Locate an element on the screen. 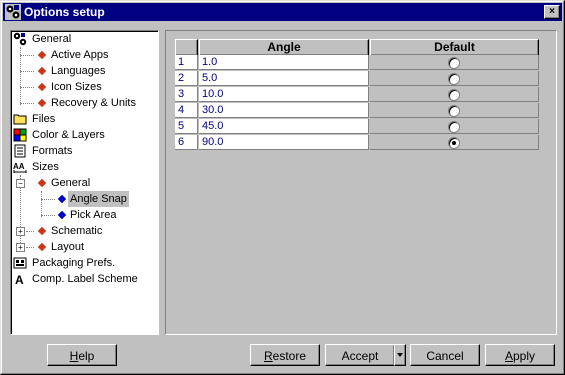  tree-item-label: Pick Area is located at coordinates (93, 215).